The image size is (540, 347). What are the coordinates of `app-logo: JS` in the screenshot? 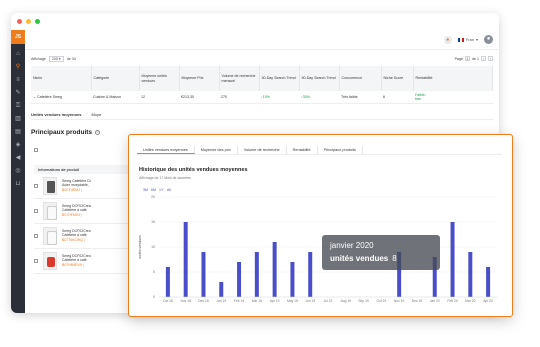 It's located at (18, 37).